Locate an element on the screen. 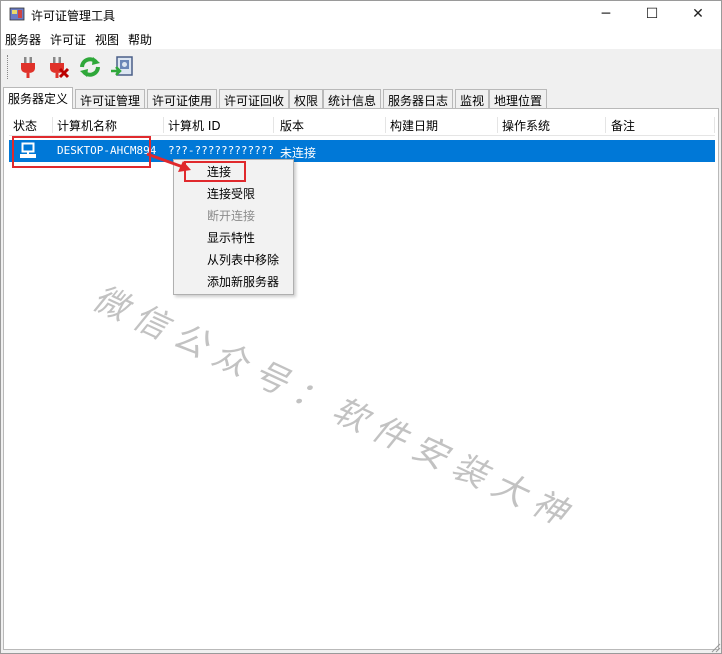  highlight-box-server is located at coordinates (81, 152).